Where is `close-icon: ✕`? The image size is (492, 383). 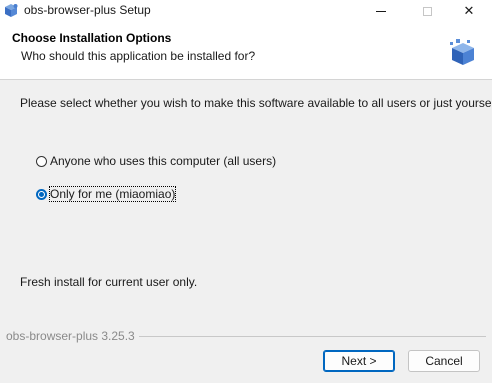 close-icon: ✕ is located at coordinates (469, 10).